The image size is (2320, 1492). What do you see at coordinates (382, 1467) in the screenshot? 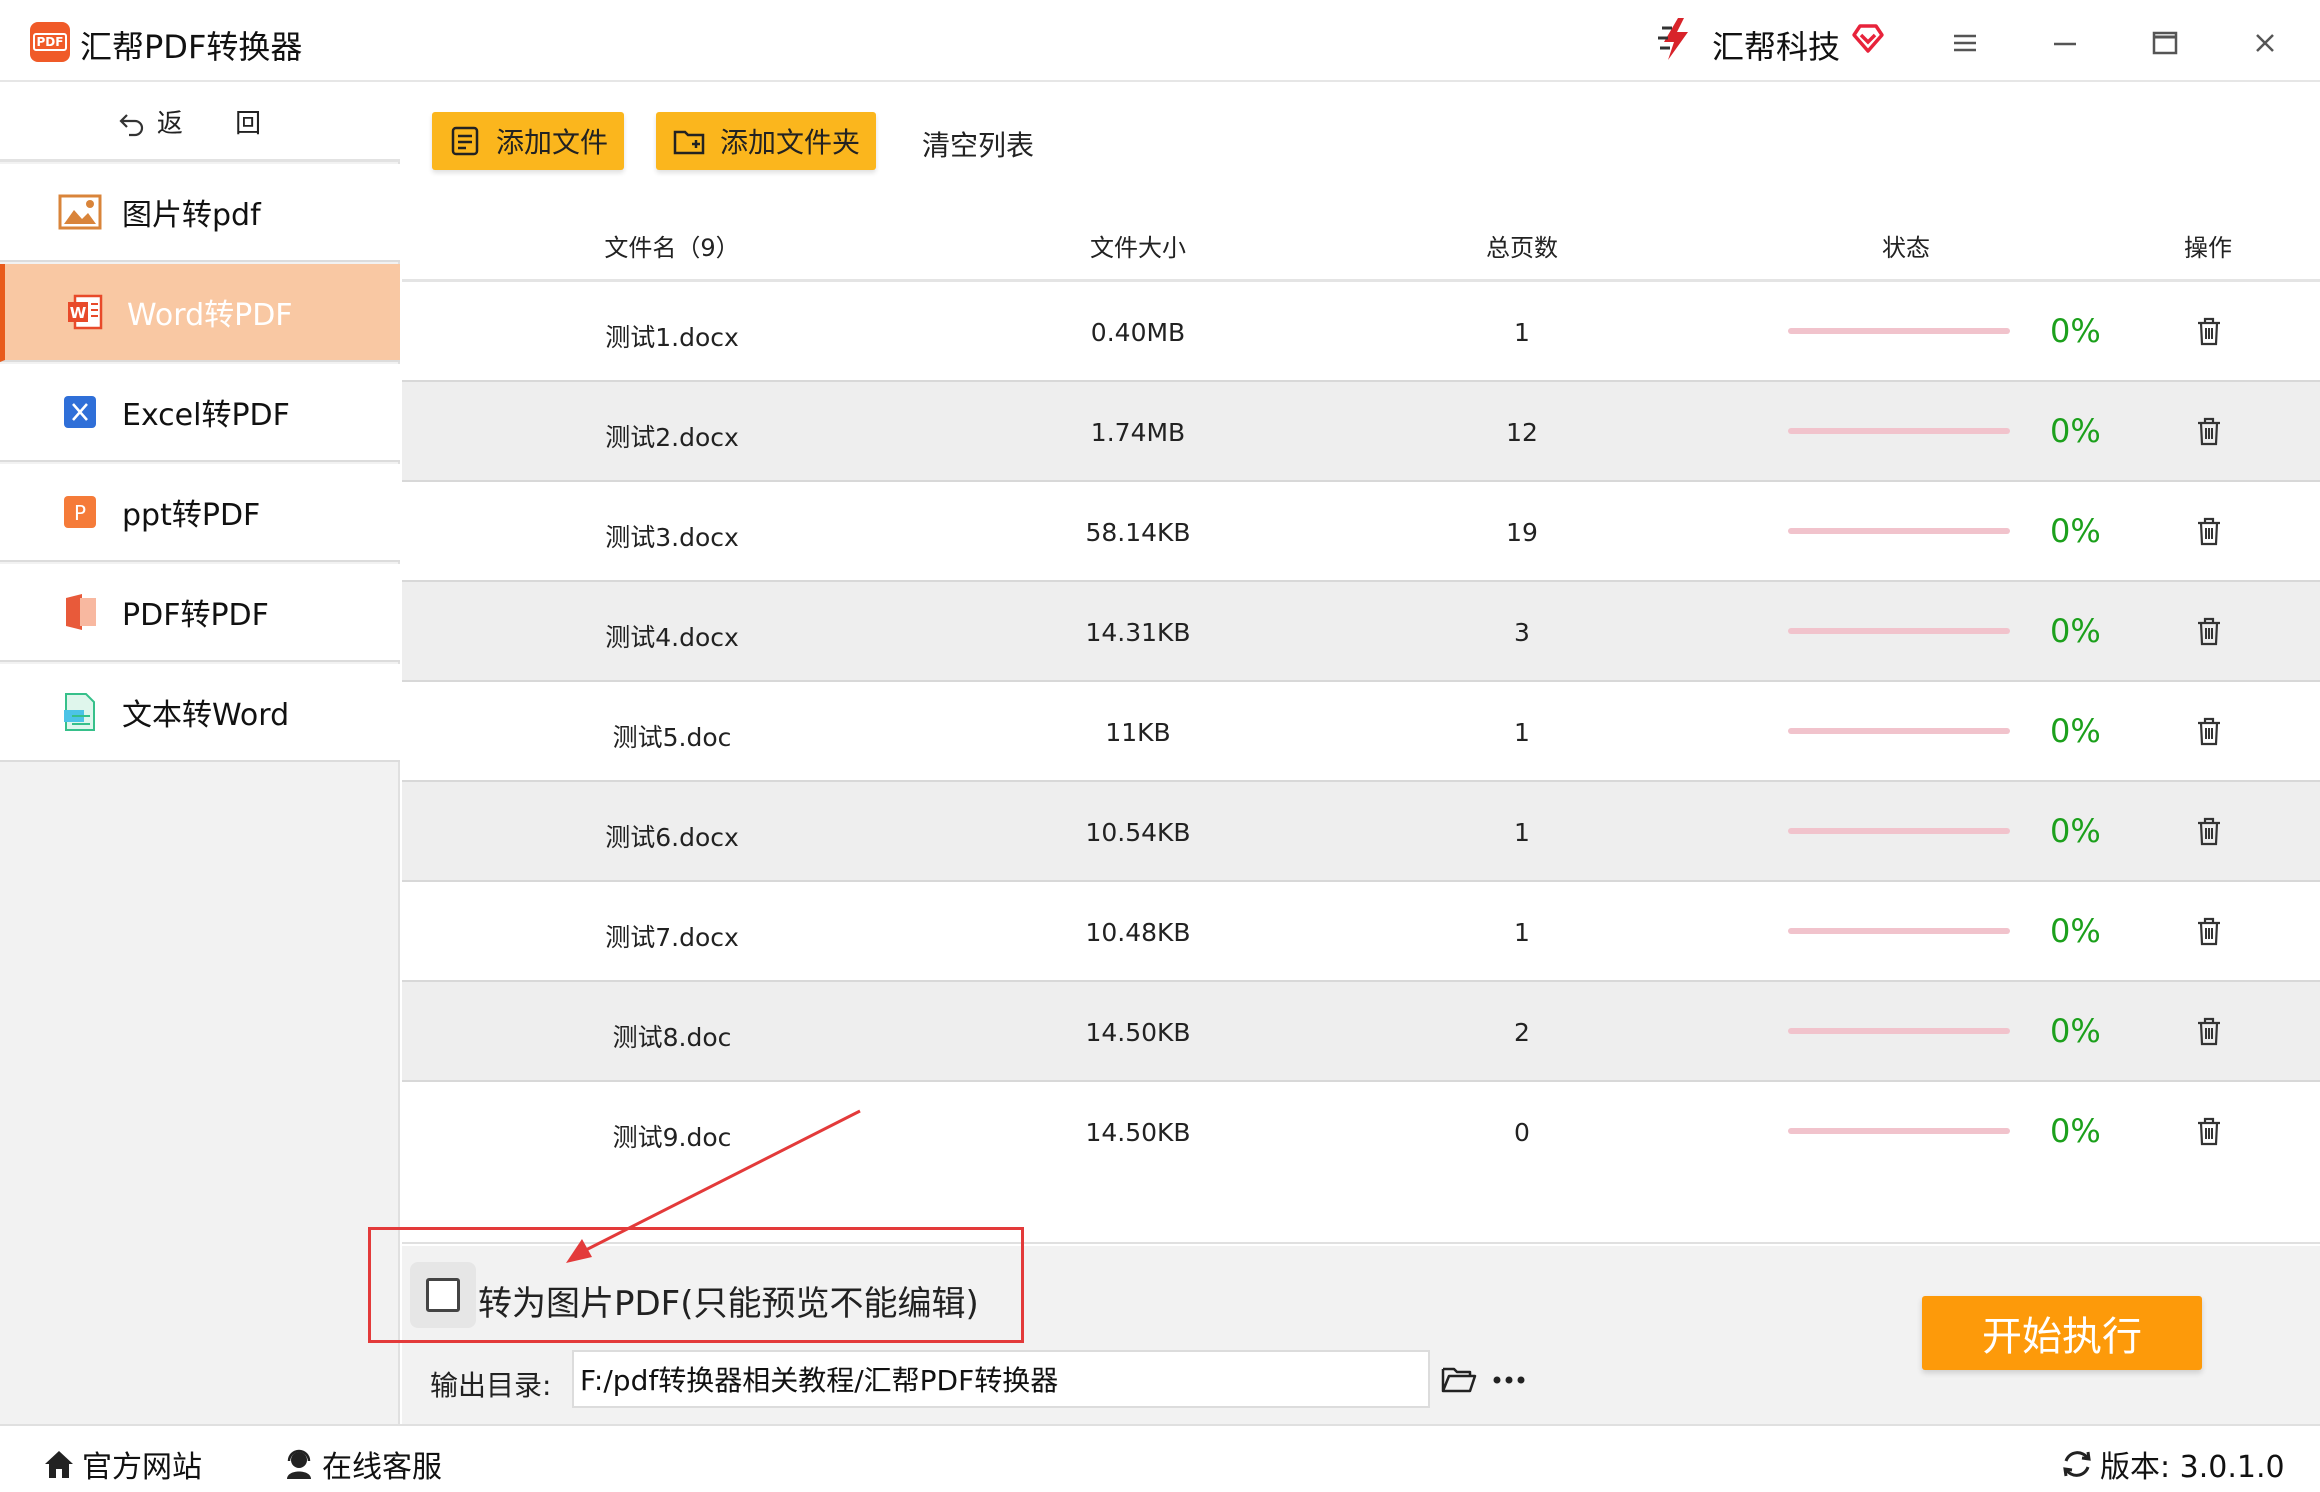
I see `online-support-label: 在线客服` at bounding box center [382, 1467].